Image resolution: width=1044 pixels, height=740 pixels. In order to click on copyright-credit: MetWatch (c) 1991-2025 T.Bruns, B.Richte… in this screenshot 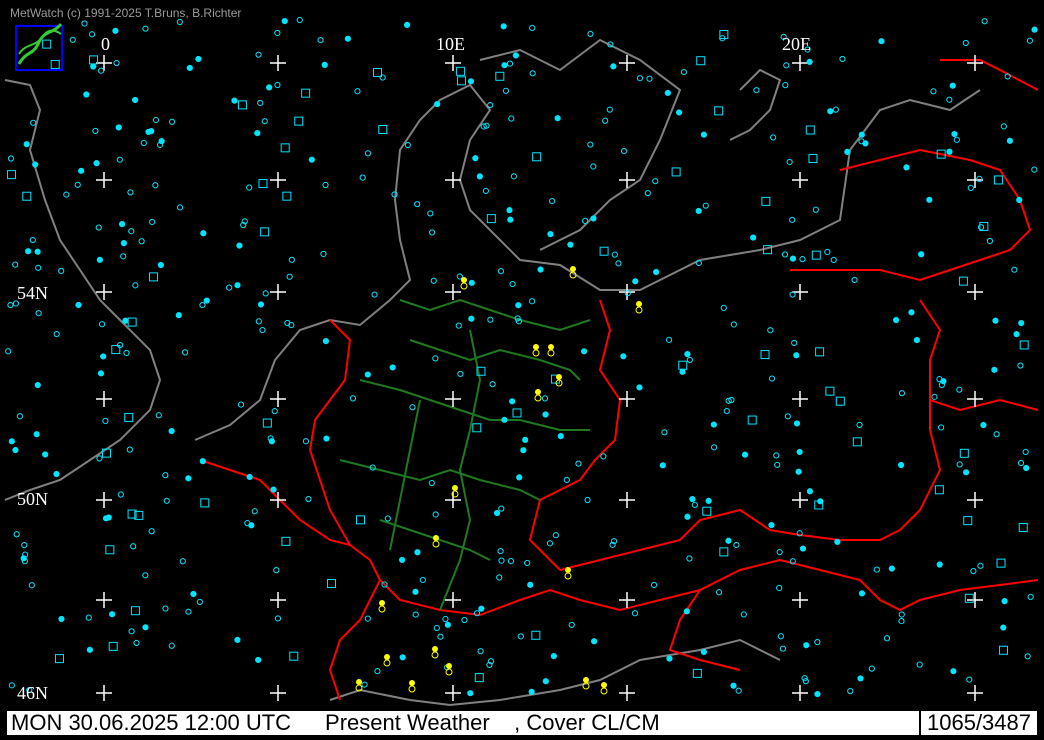, I will do `click(126, 13)`.